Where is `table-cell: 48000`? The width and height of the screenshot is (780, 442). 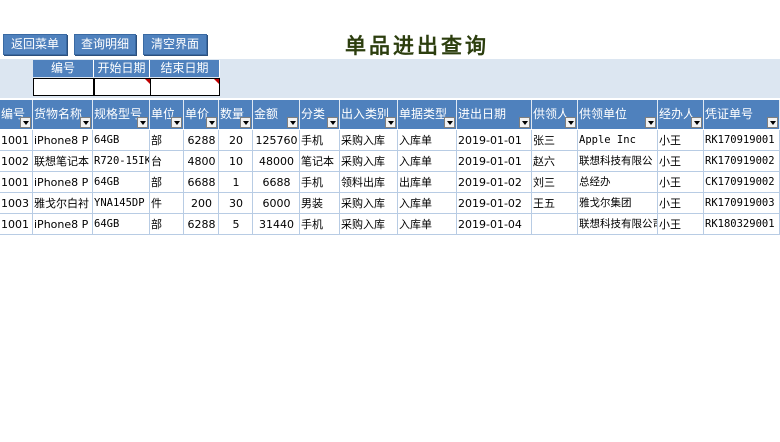 table-cell: 48000 is located at coordinates (276, 161).